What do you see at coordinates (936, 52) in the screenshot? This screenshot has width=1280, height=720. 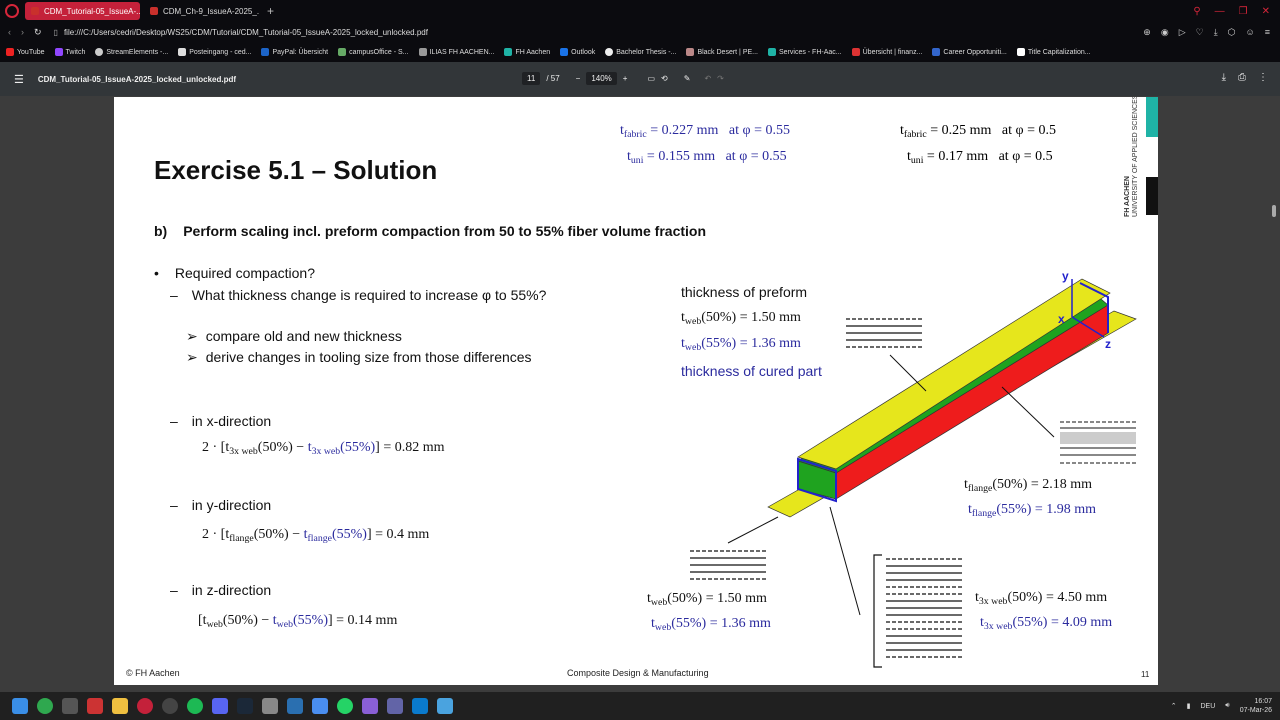 I see `career-icon` at bounding box center [936, 52].